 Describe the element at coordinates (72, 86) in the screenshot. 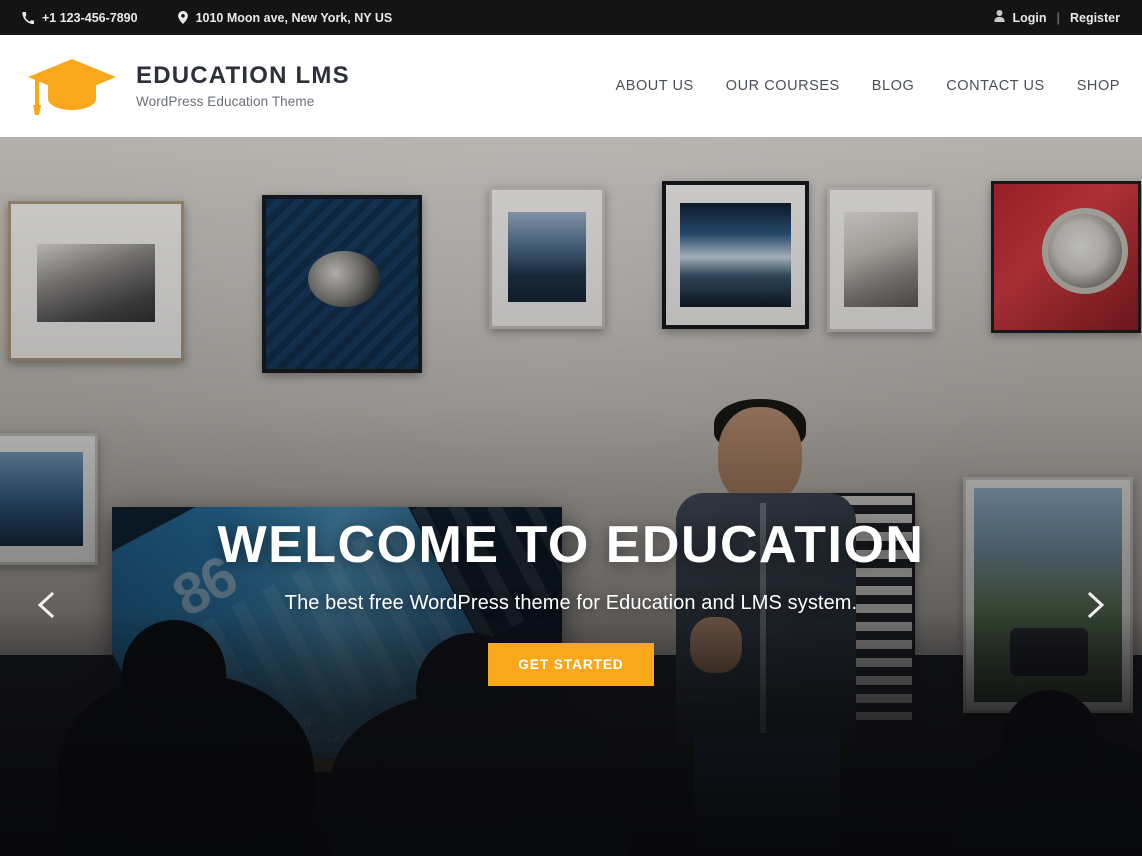

I see `graduation-cap-icon` at that location.